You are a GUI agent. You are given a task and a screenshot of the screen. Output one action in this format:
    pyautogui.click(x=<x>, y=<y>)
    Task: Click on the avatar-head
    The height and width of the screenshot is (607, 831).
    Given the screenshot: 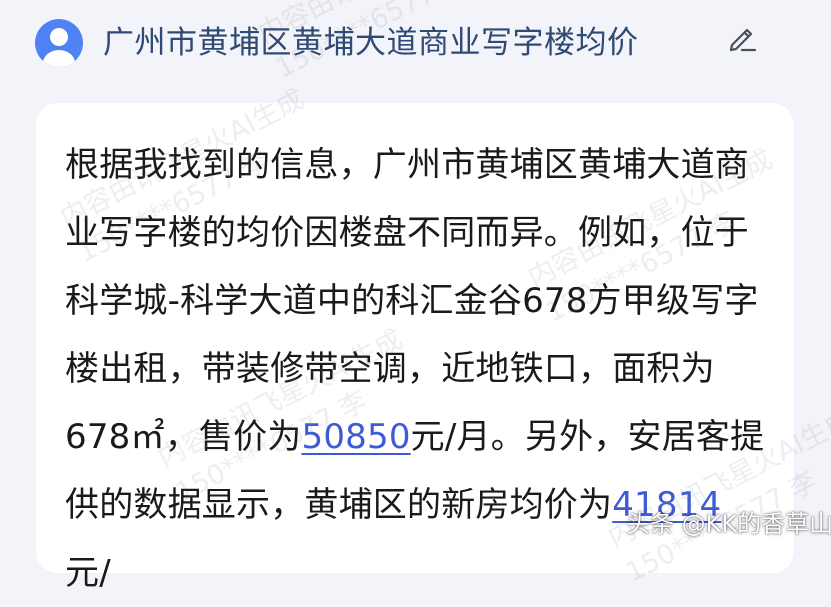 What is the action you would take?
    pyautogui.click(x=59, y=37)
    